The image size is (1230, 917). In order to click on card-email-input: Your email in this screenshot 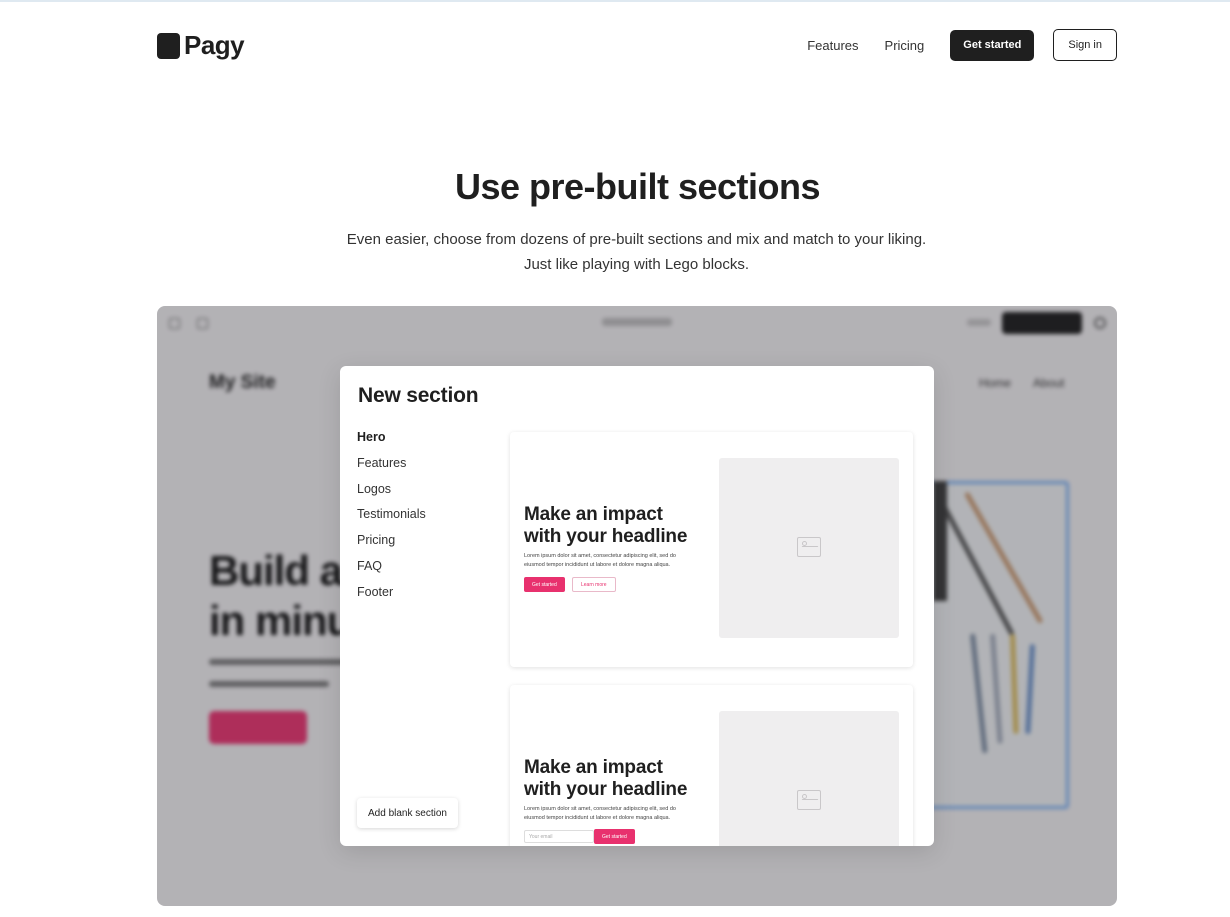, I will do `click(559, 836)`.